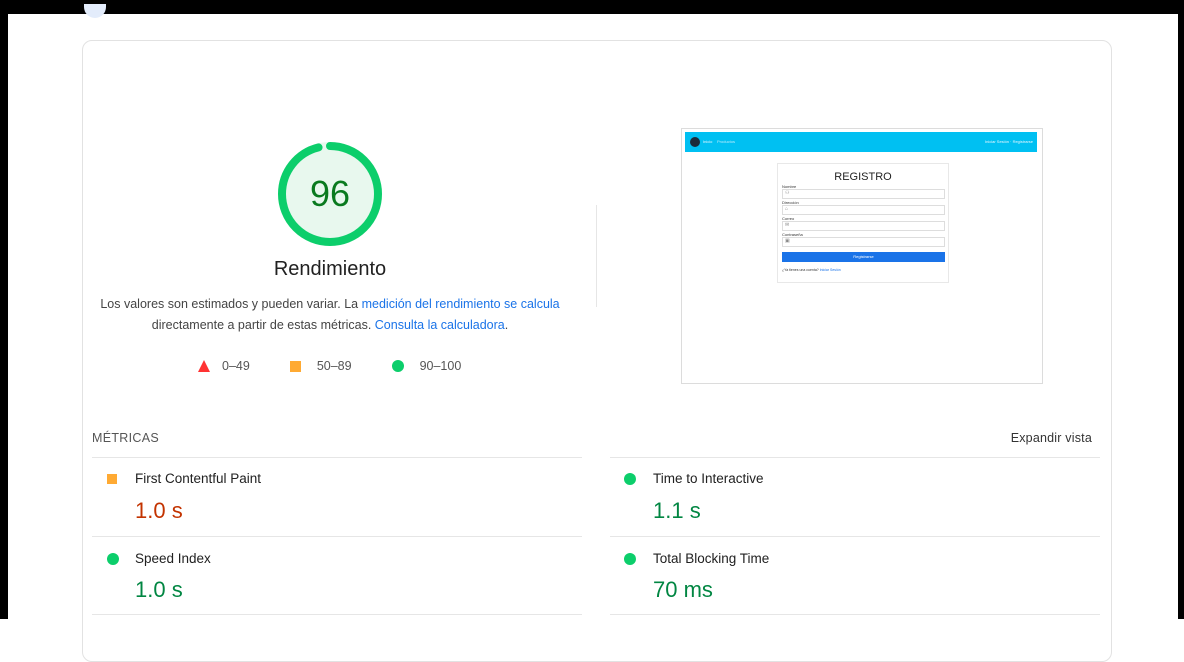 Image resolution: width=1184 pixels, height=662 pixels. What do you see at coordinates (711, 558) in the screenshot?
I see `metric-name-tbt: Total Blocking Time` at bounding box center [711, 558].